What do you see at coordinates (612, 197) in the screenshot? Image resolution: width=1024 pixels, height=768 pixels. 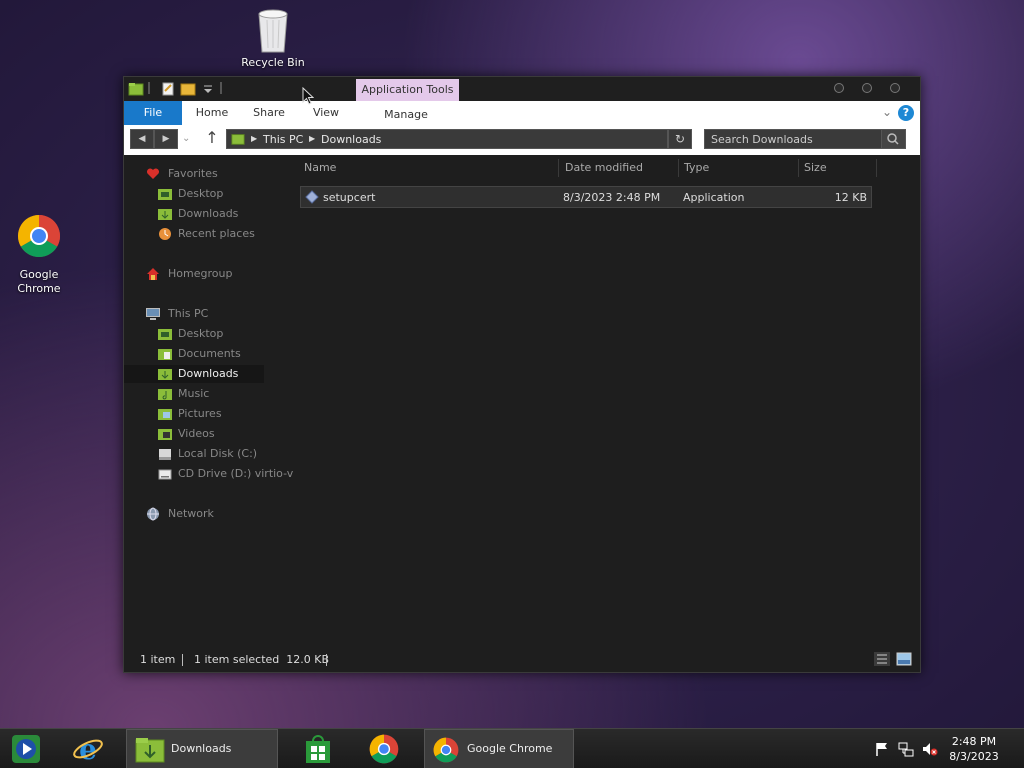 I see `file-date-modified: 8/3/2023 2:48 PM` at bounding box center [612, 197].